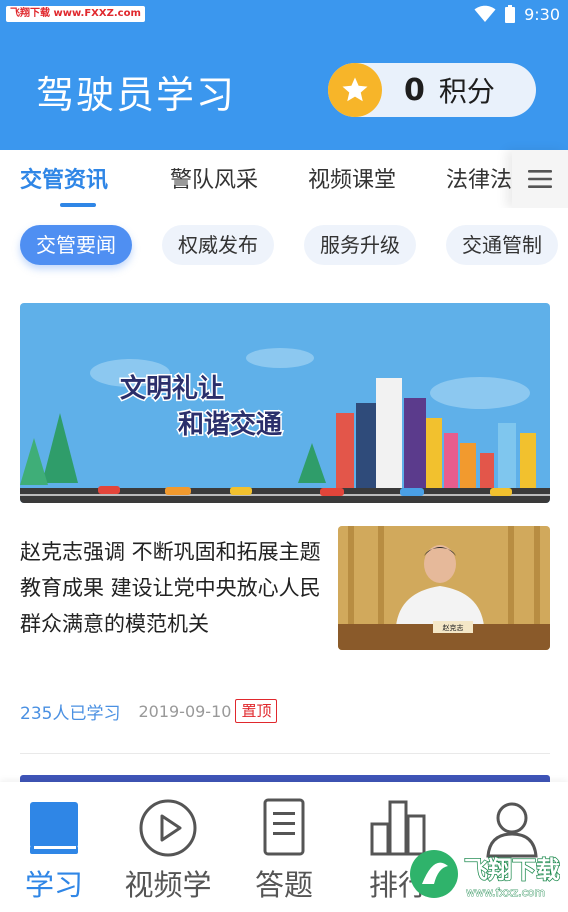 The height and width of the screenshot is (912, 568). Describe the element at coordinates (70, 713) in the screenshot. I see `learner-count: 235人已学习` at that location.